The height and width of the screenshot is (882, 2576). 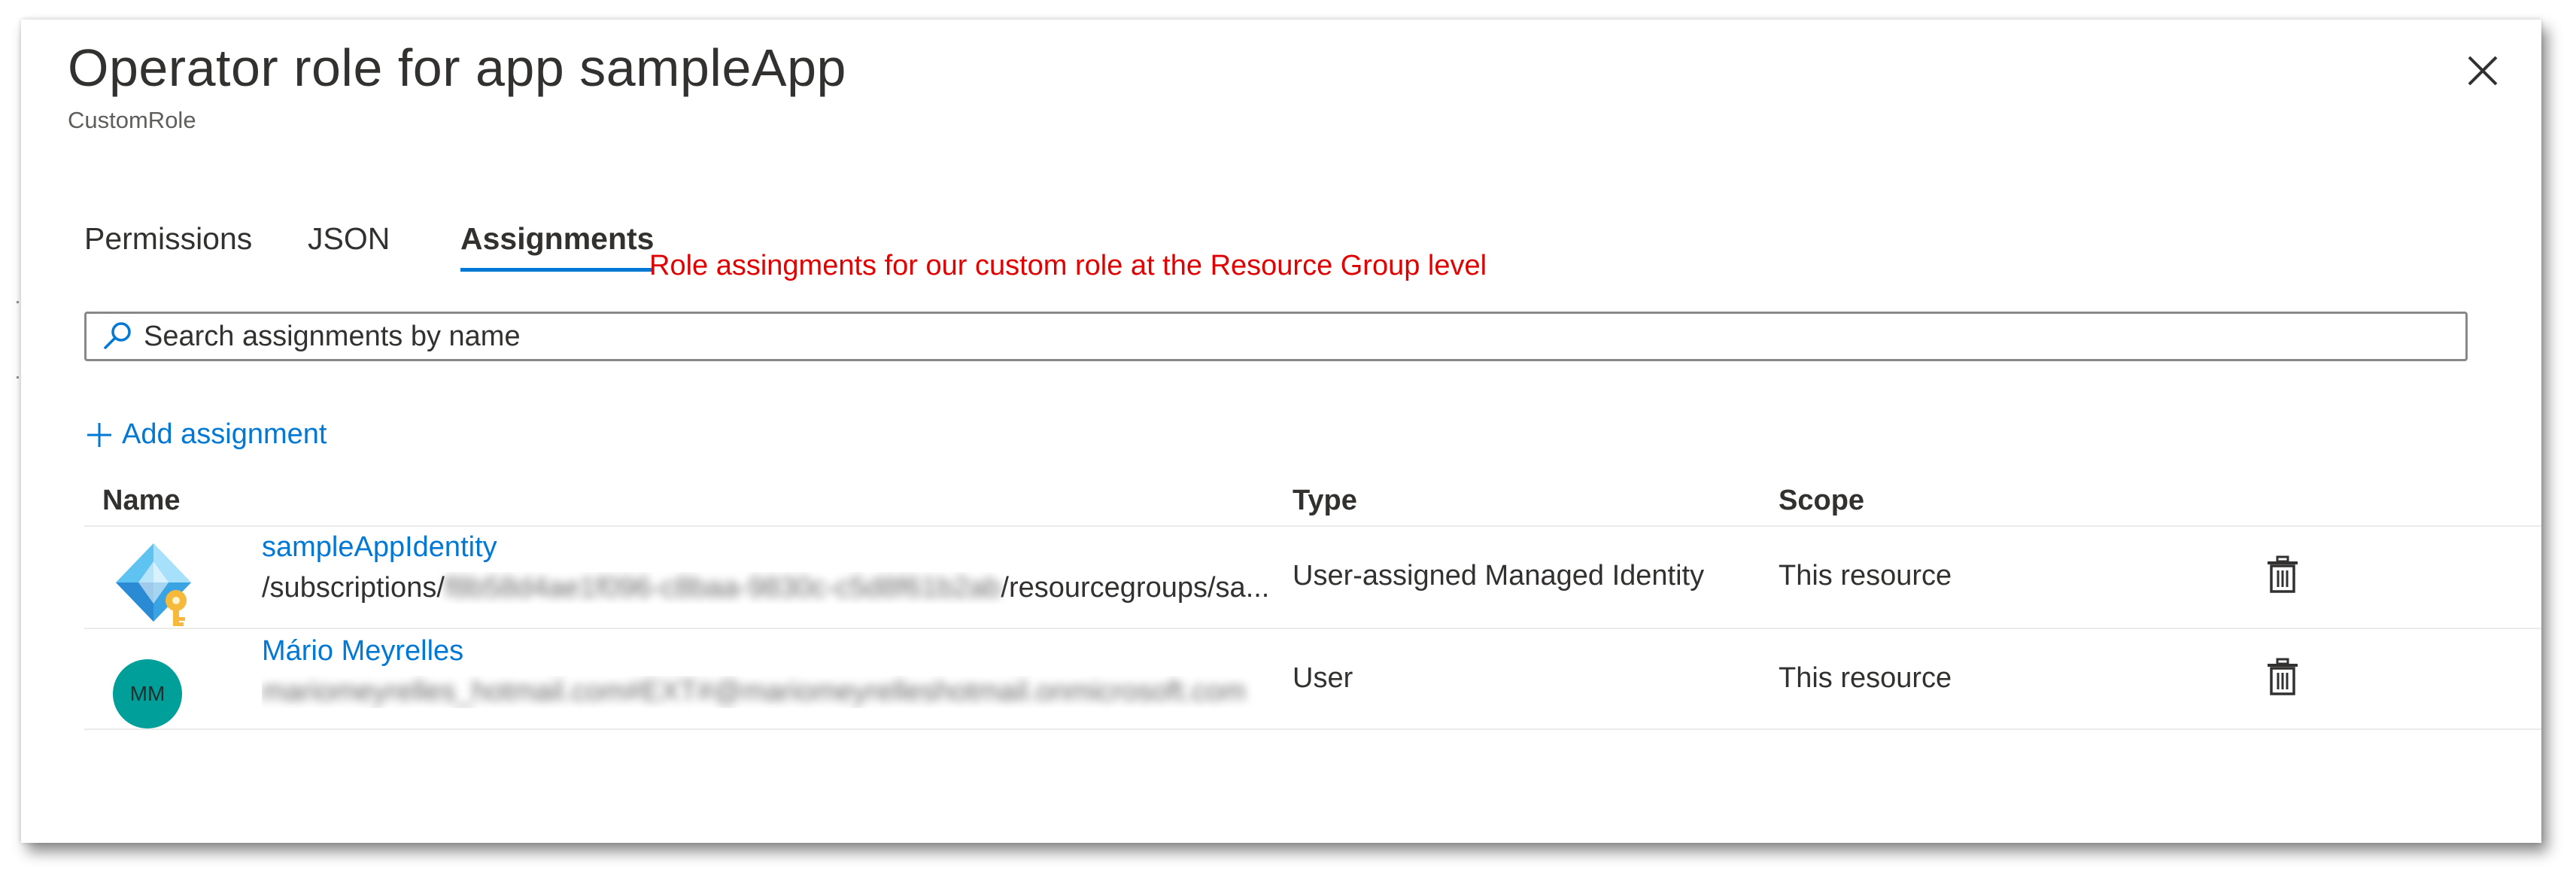 I want to click on path-prefix: /subscriptions/, so click(x=353, y=588).